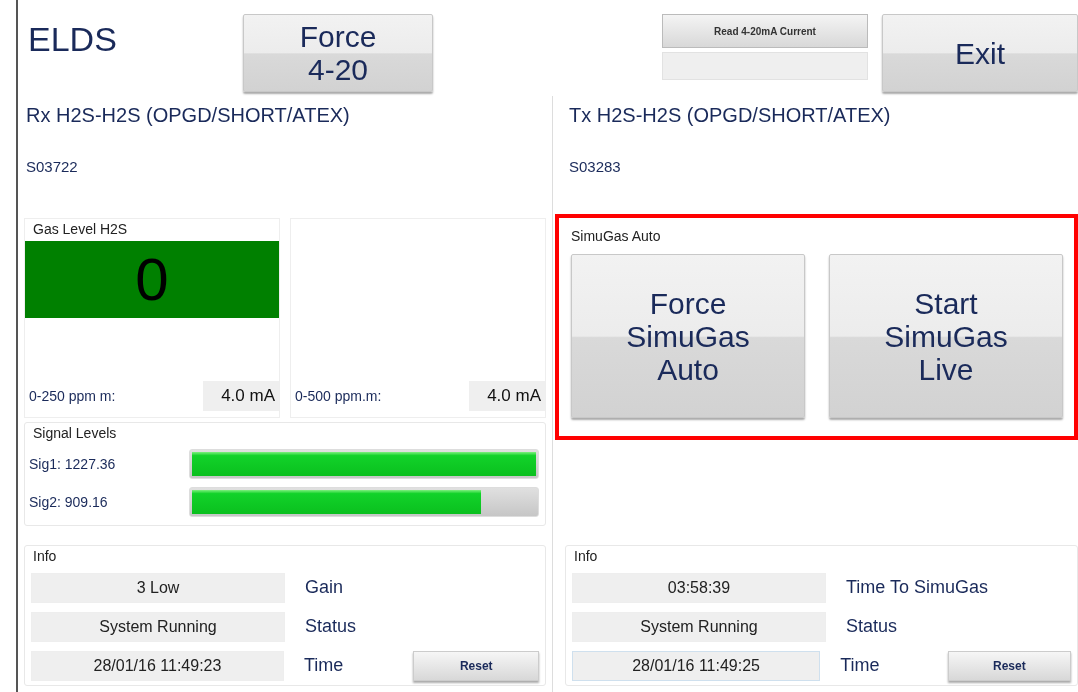  What do you see at coordinates (688, 336) in the screenshot?
I see `simugas-button: Force SimuGas Auto` at bounding box center [688, 336].